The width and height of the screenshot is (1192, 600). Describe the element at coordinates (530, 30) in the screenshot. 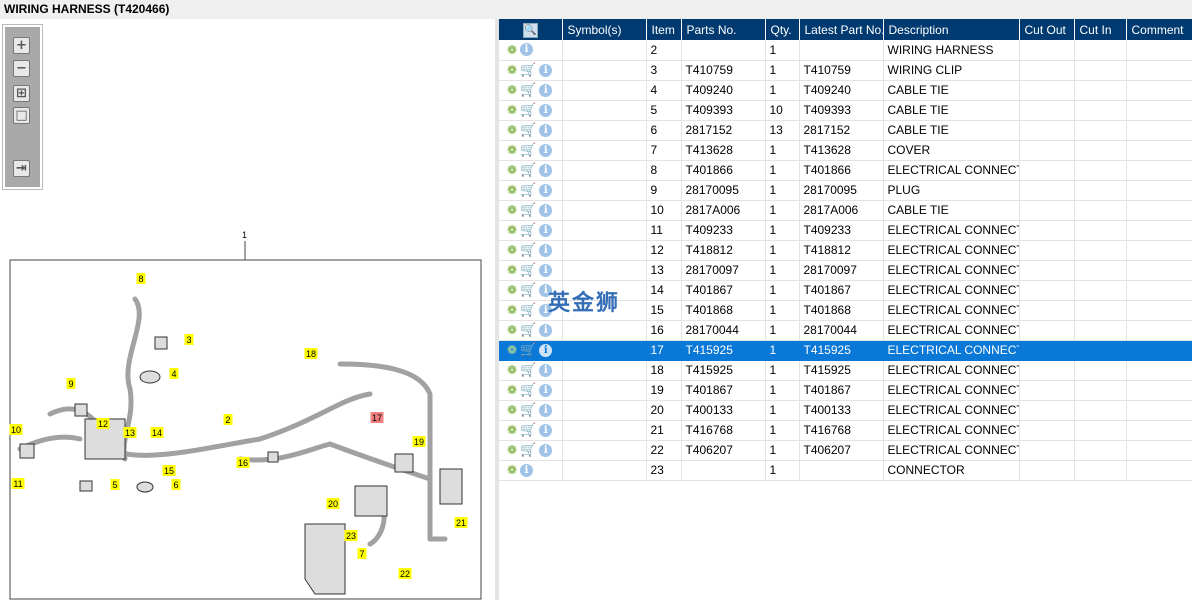

I see `search-parts-icon: 🔍` at that location.